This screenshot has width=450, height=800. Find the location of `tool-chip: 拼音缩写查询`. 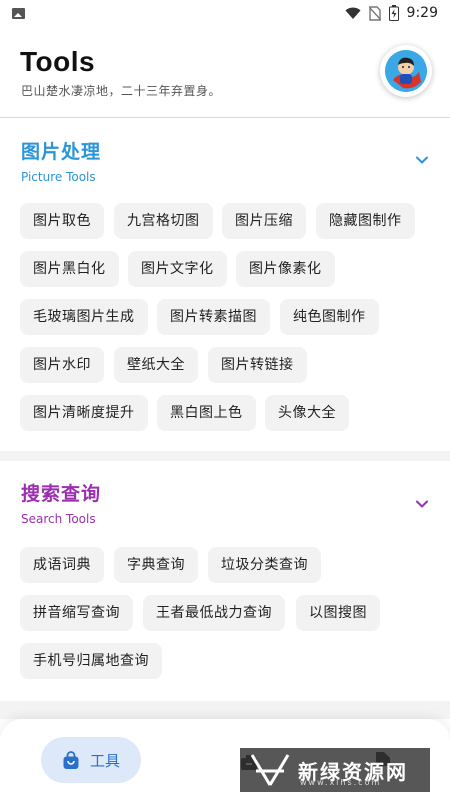

tool-chip: 拼音缩写查询 is located at coordinates (76, 613).